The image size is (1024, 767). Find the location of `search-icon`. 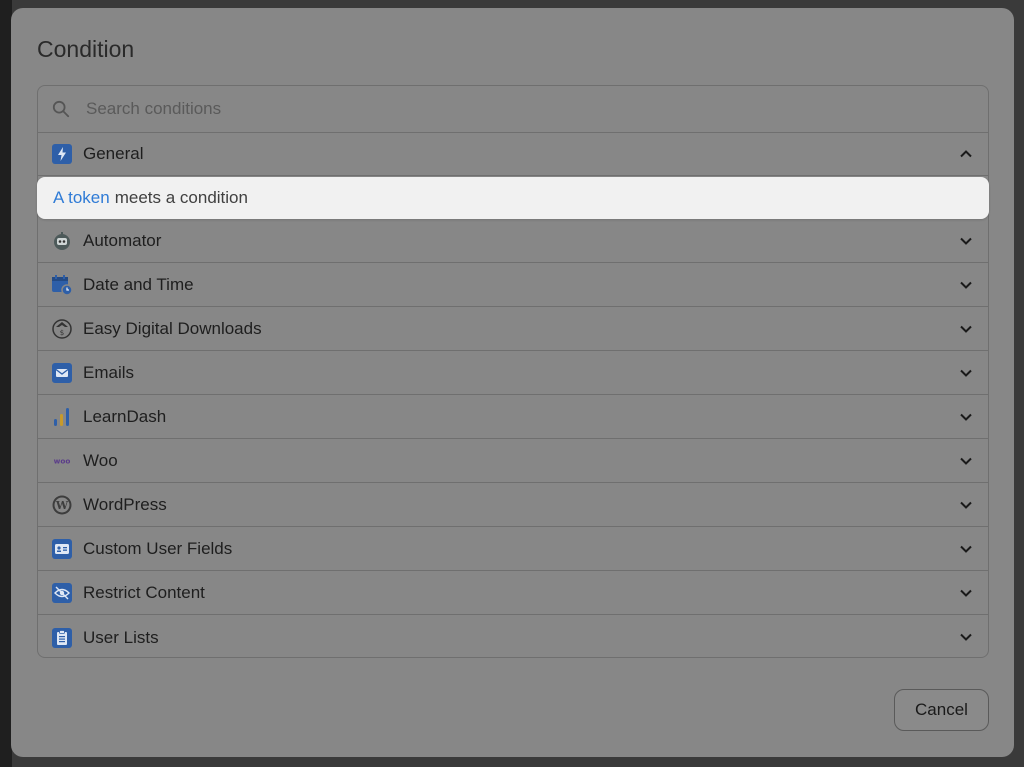

search-icon is located at coordinates (62, 109).